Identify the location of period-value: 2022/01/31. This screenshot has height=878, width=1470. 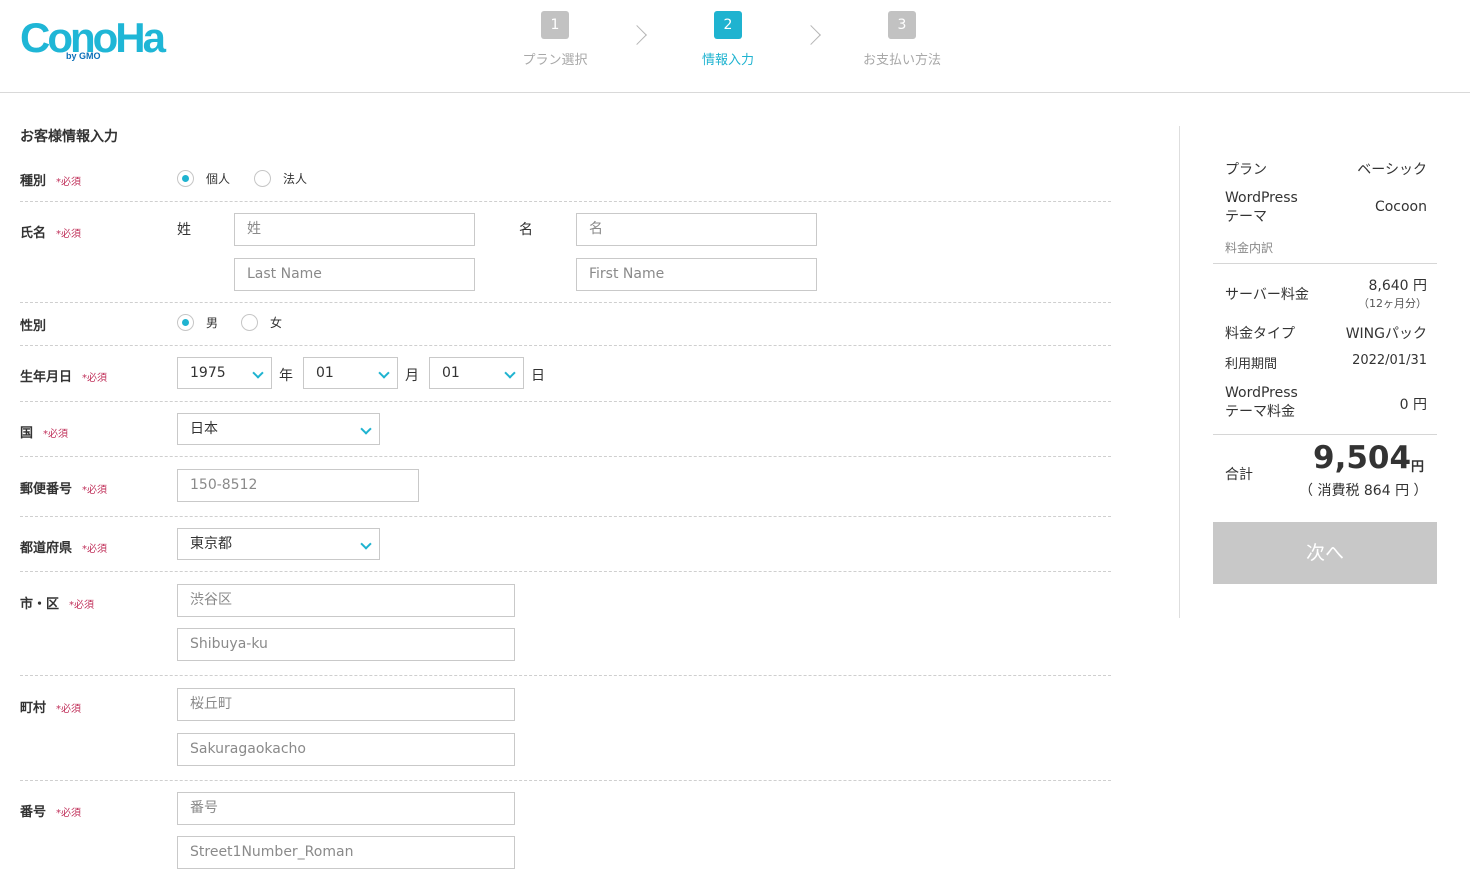
(1389, 360).